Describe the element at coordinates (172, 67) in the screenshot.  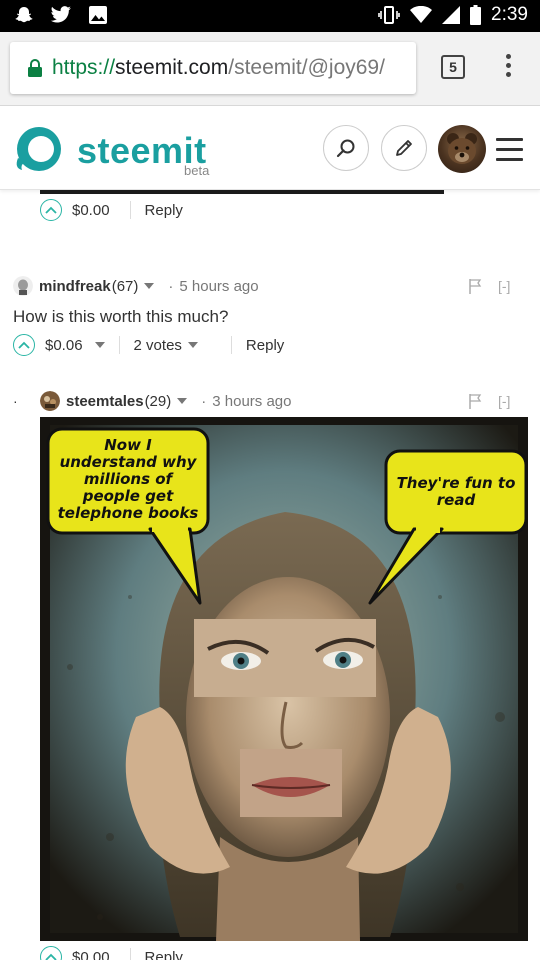
I see `url-host: steemit.com` at that location.